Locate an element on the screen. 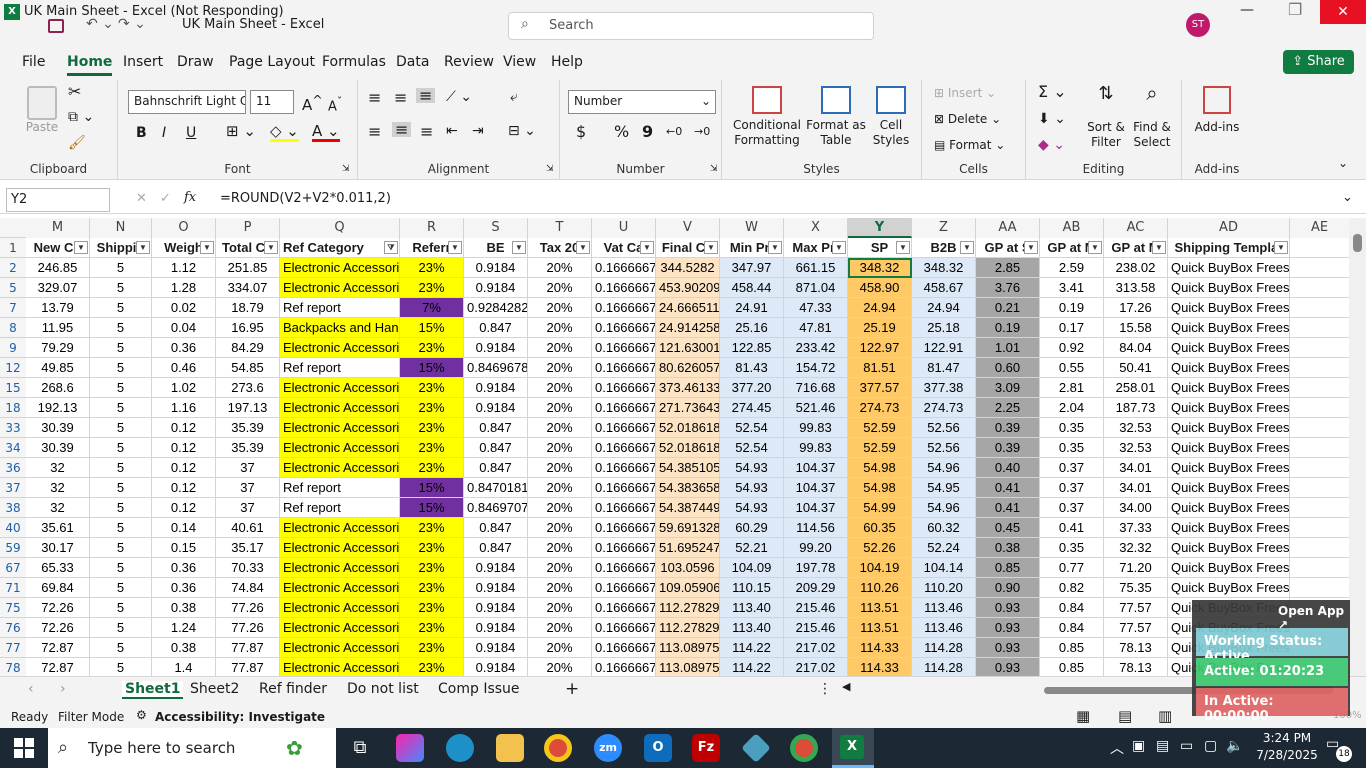 This screenshot has height=768, width=1366. table-cell: 114.33 is located at coordinates (880, 648).